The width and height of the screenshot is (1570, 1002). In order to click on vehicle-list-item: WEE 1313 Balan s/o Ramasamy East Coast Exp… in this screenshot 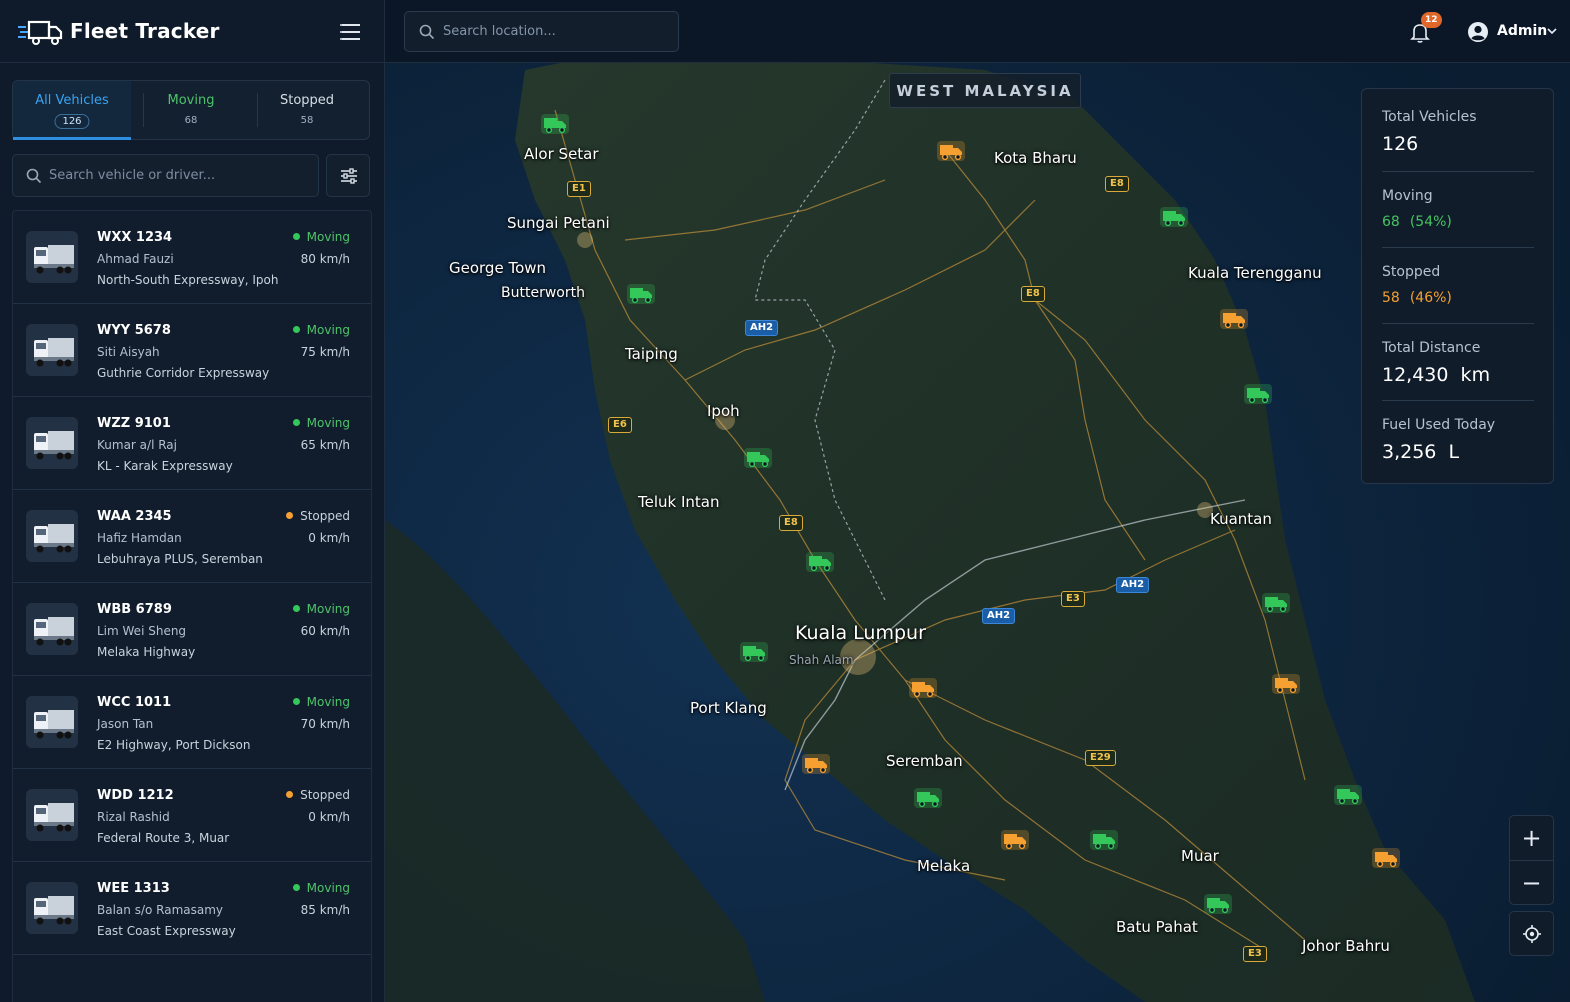, I will do `click(192, 908)`.